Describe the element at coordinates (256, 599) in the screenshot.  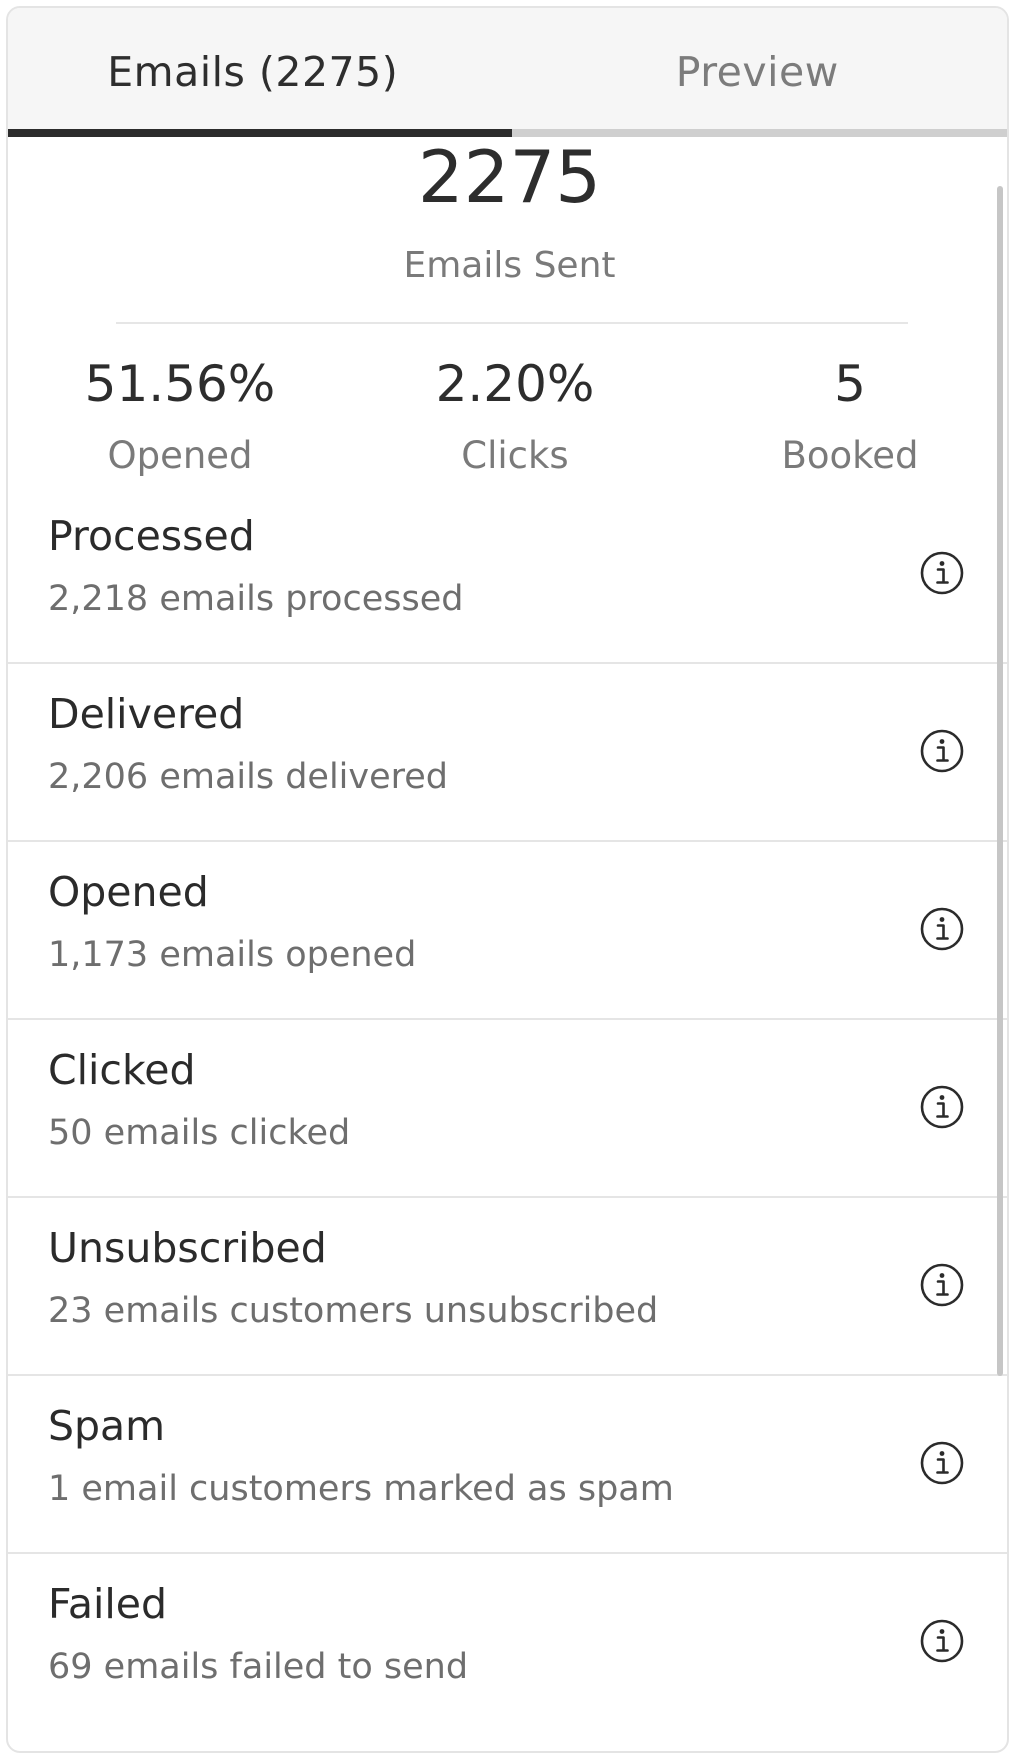
I see `status-description: 2,218 emails processed` at that location.